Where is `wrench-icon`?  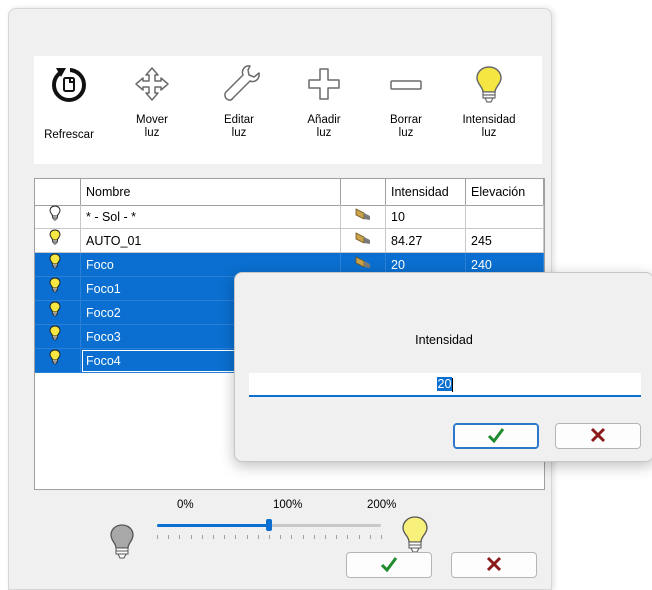
wrench-icon is located at coordinates (239, 86).